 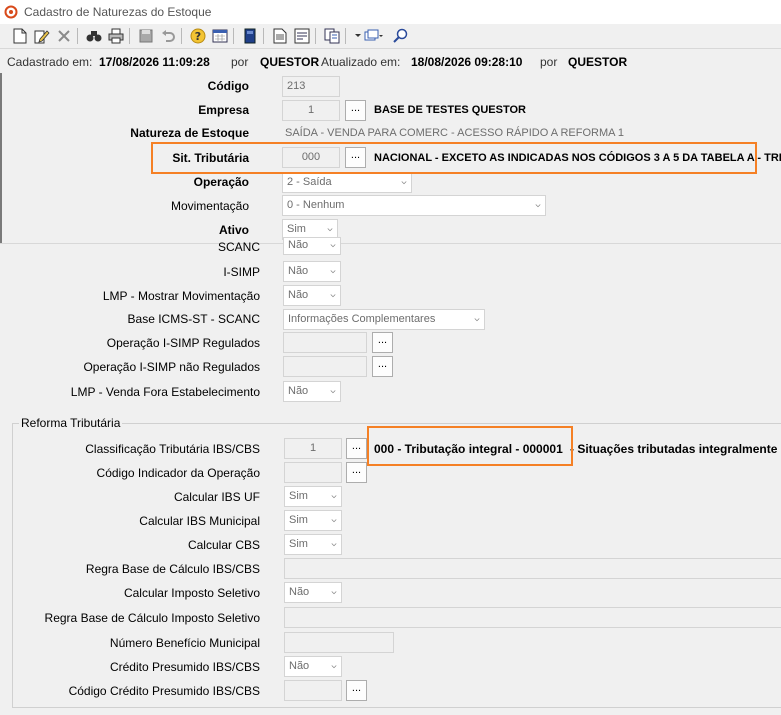 What do you see at coordinates (198, 36) in the screenshot?
I see `help-icon: ?` at bounding box center [198, 36].